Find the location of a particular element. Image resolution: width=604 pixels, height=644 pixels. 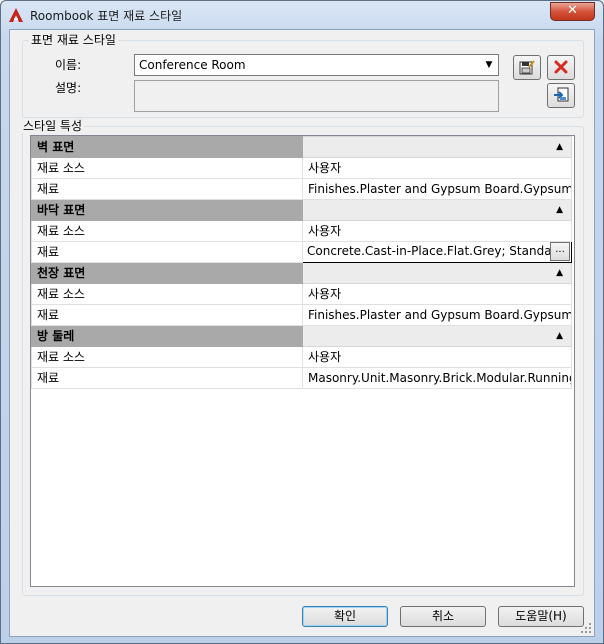

category-header-wall: 벽 표면 ▲ is located at coordinates (301, 147).